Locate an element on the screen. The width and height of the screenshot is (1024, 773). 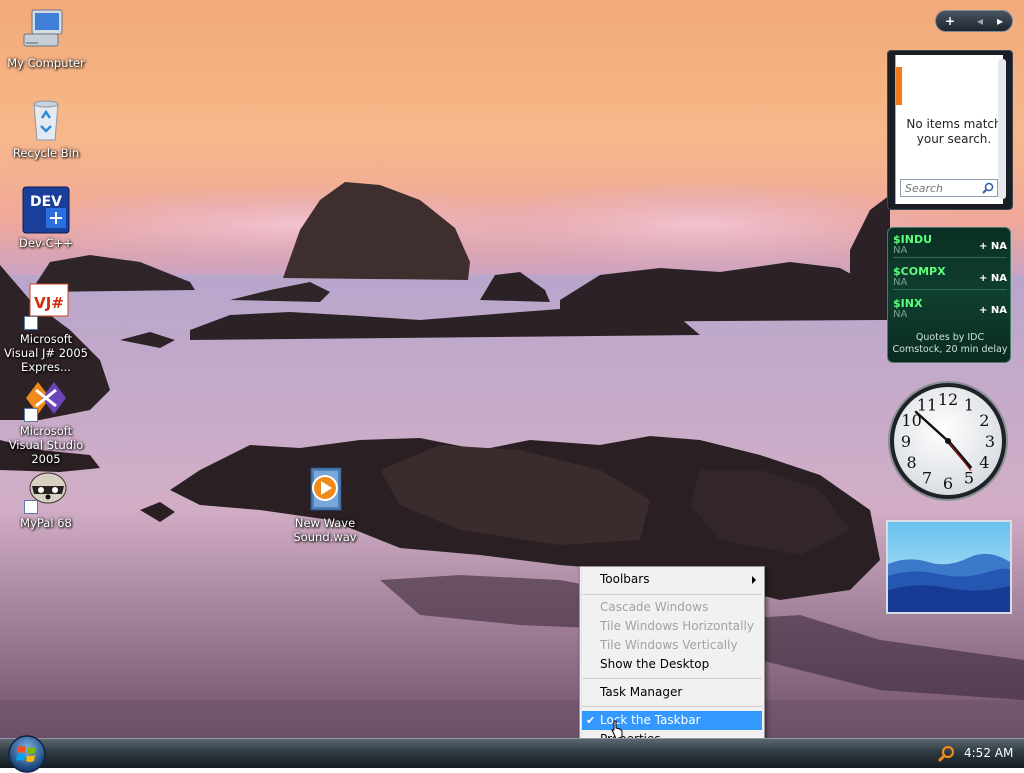
contacts-search-input: Search is located at coordinates (949, 188).